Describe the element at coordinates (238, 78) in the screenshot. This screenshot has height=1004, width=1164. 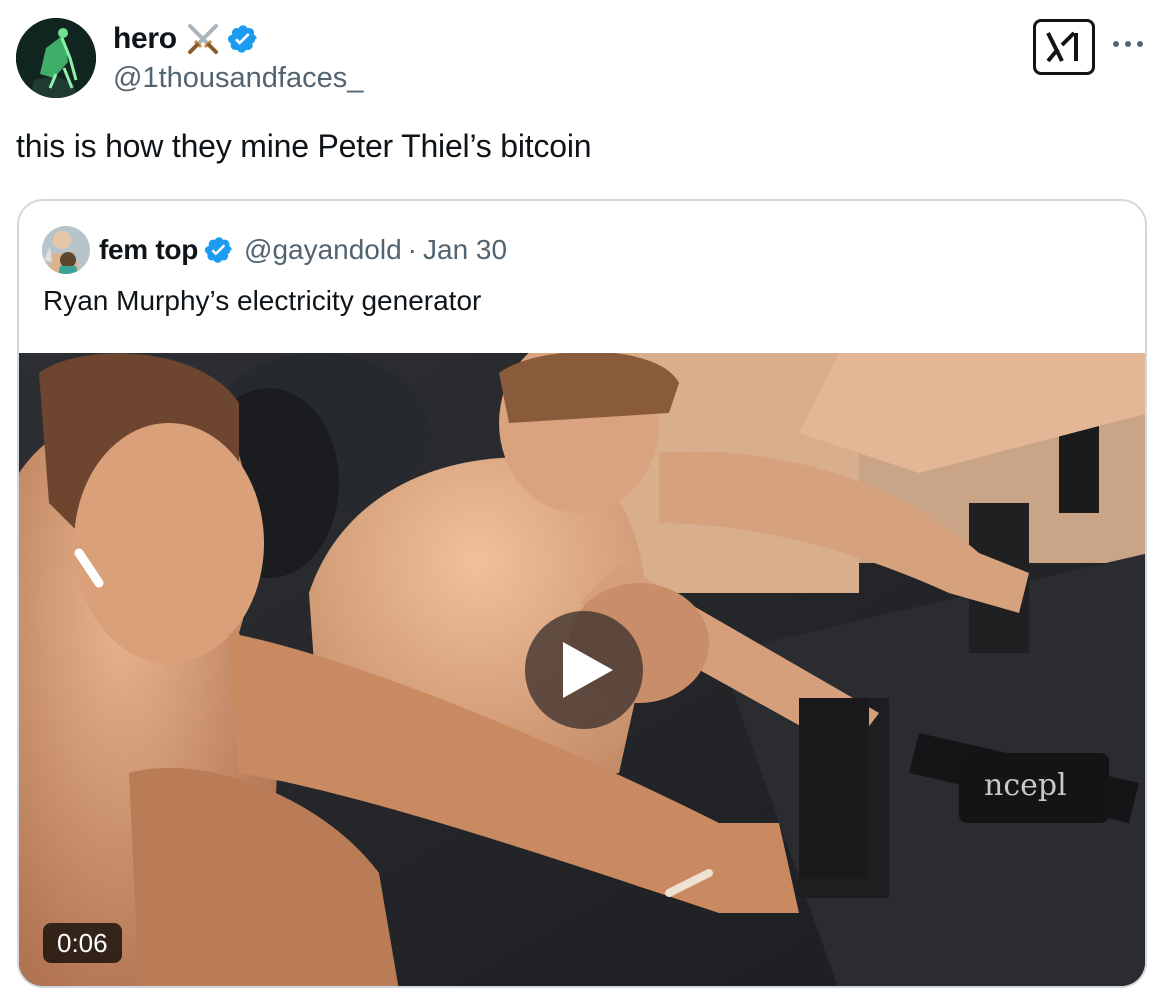
I see `author-handle: @1thousandfaces_` at that location.